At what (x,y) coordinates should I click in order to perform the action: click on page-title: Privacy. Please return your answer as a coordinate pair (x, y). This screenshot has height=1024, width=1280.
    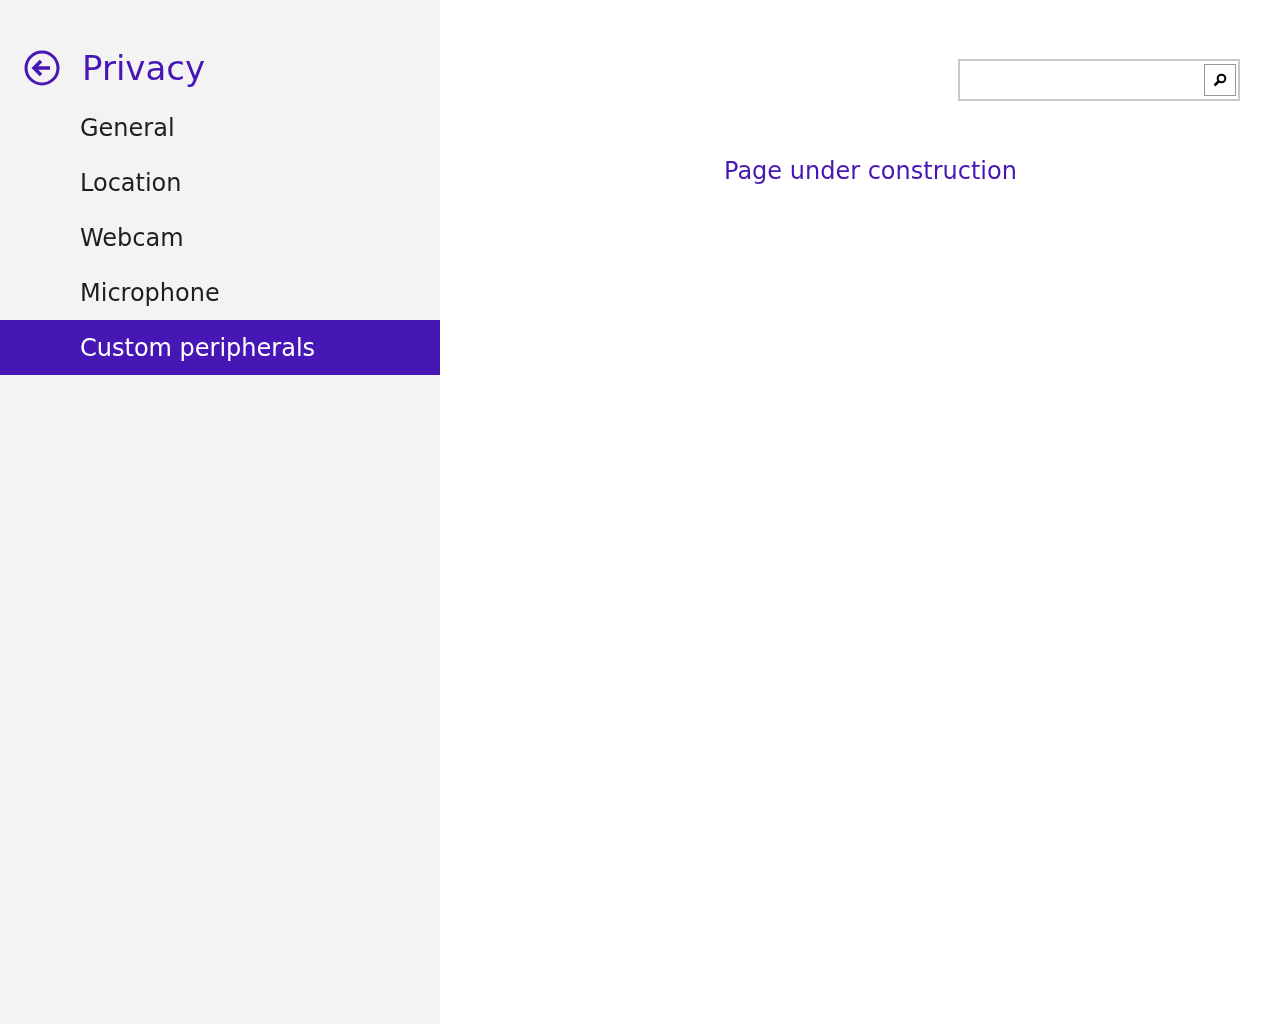
    Looking at the image, I should click on (144, 68).